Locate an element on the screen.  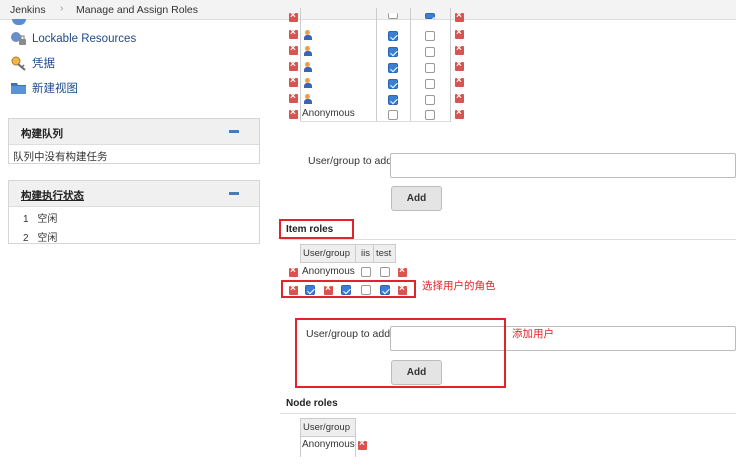
executor-status-pane: 构建执行状态 1 空闲 2 空闲 is located at coordinates (134, 212).